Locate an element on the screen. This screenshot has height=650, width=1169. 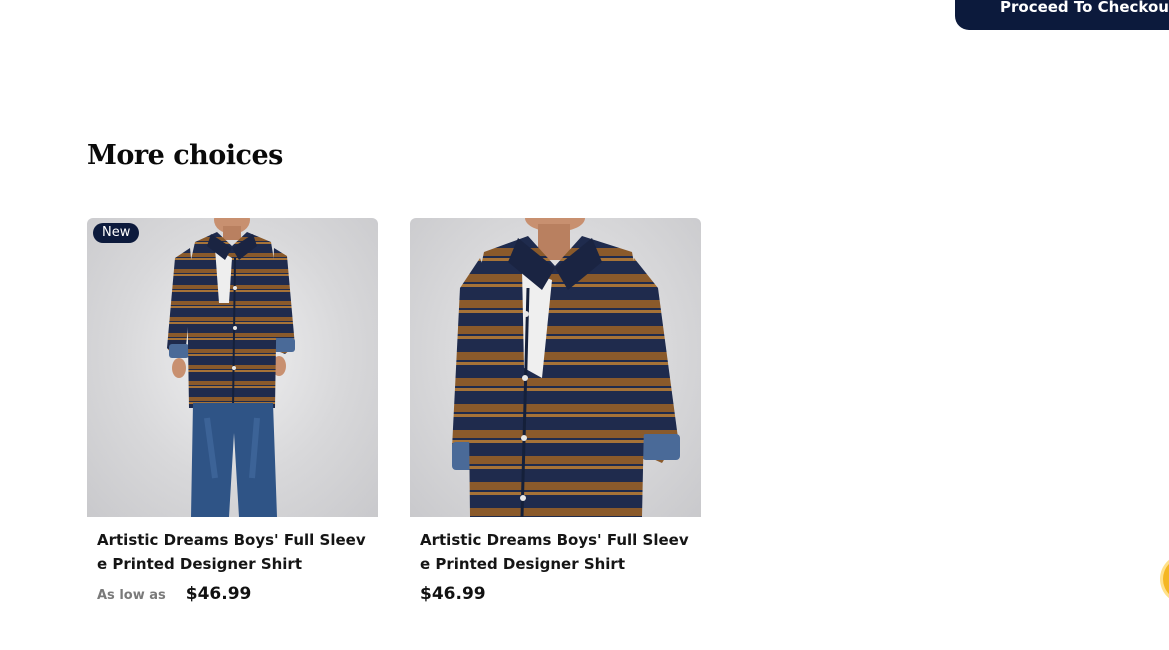
price-label: As low as is located at coordinates (131, 595).